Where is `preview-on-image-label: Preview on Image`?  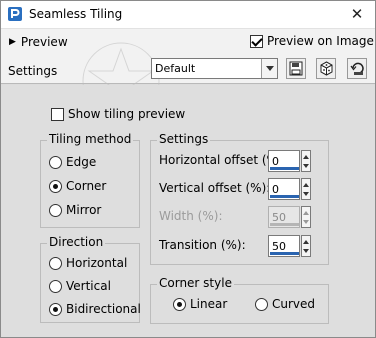 preview-on-image-label: Preview on Image is located at coordinates (320, 41).